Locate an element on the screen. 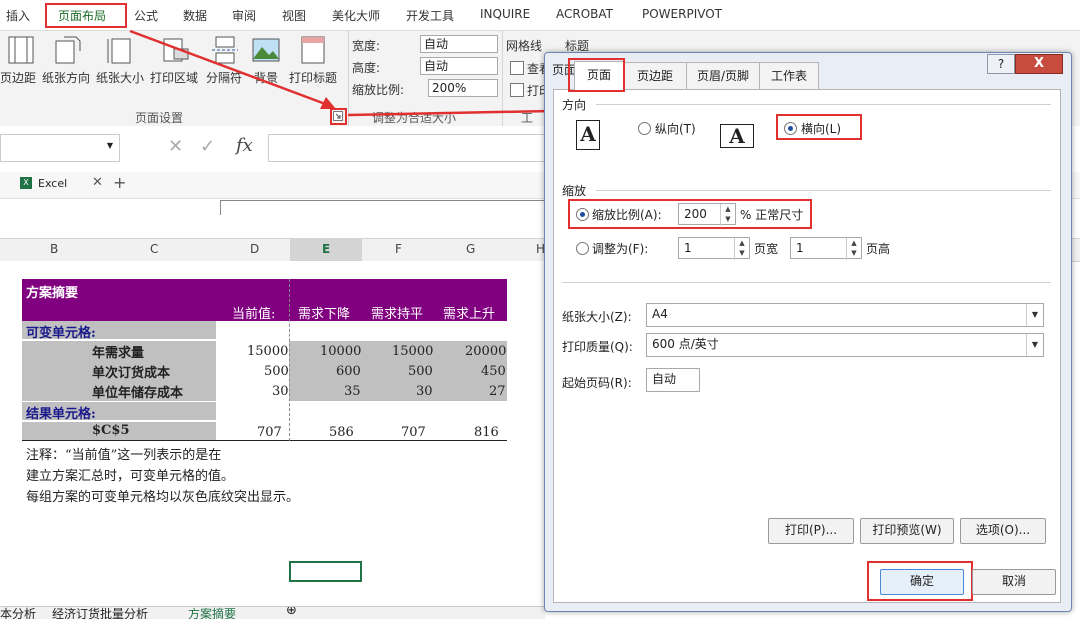 This screenshot has height=619, width=1080. orientation-button: 纸张方向 is located at coordinates (66, 77).